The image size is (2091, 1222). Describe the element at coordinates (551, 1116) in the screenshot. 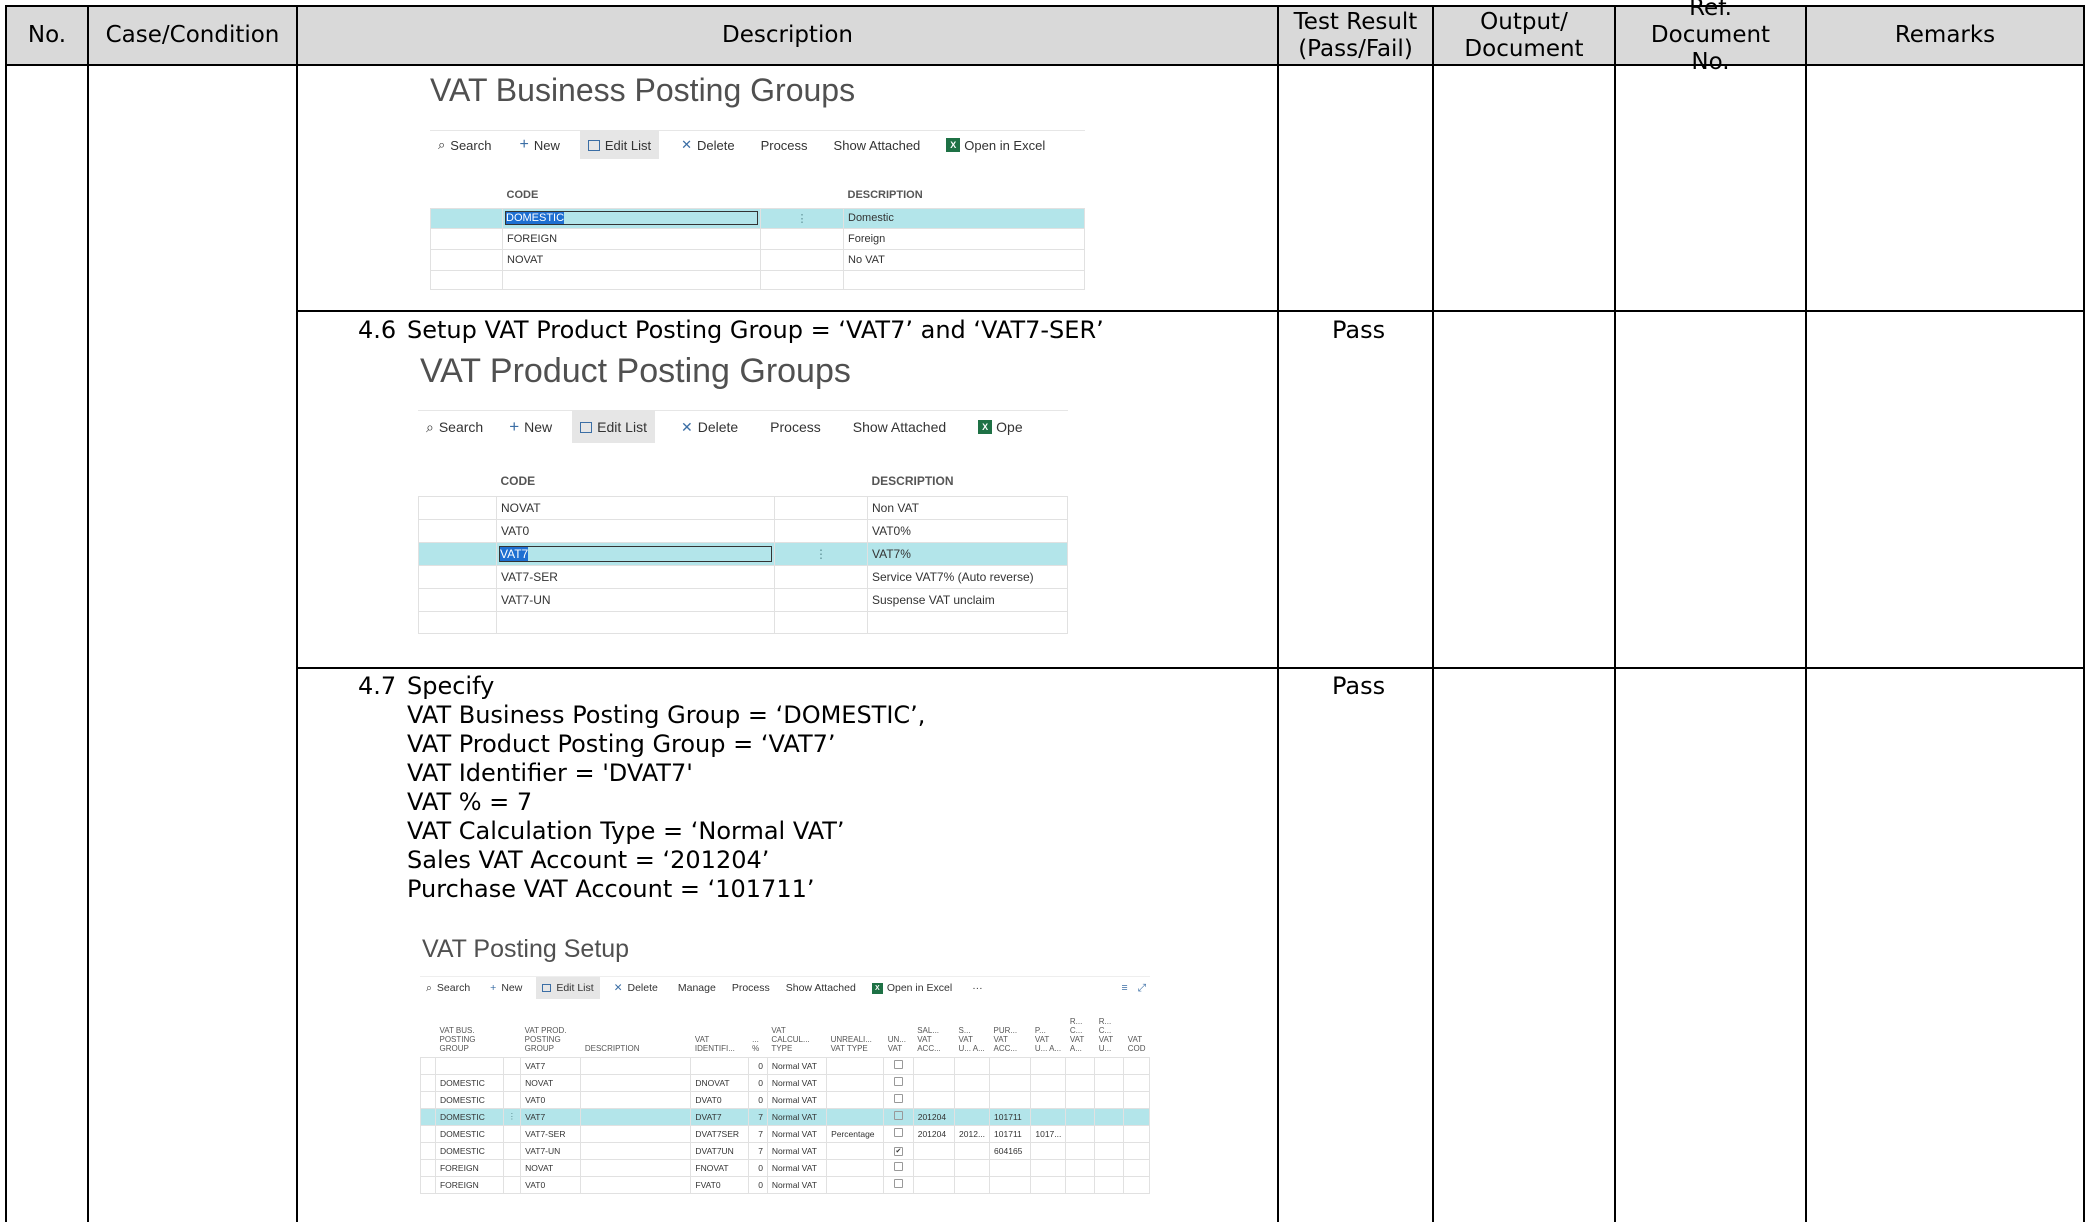

I see `table-cell: VAT7` at that location.